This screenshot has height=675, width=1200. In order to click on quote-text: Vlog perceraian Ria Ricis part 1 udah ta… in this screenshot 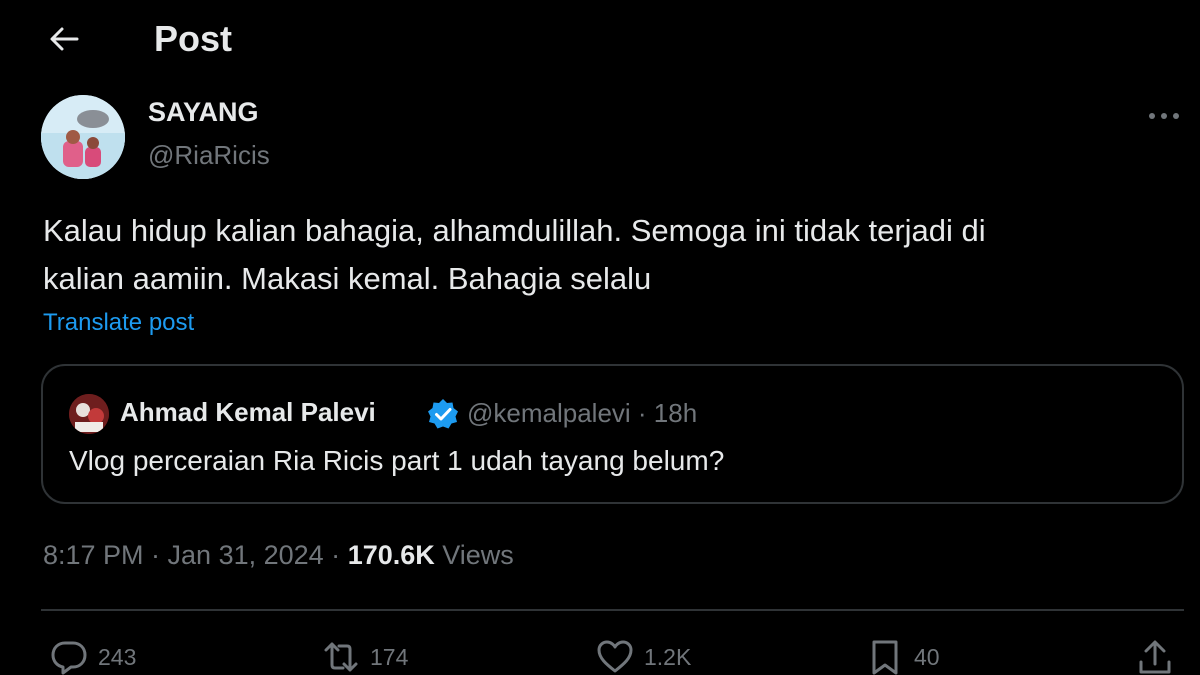, I will do `click(397, 460)`.